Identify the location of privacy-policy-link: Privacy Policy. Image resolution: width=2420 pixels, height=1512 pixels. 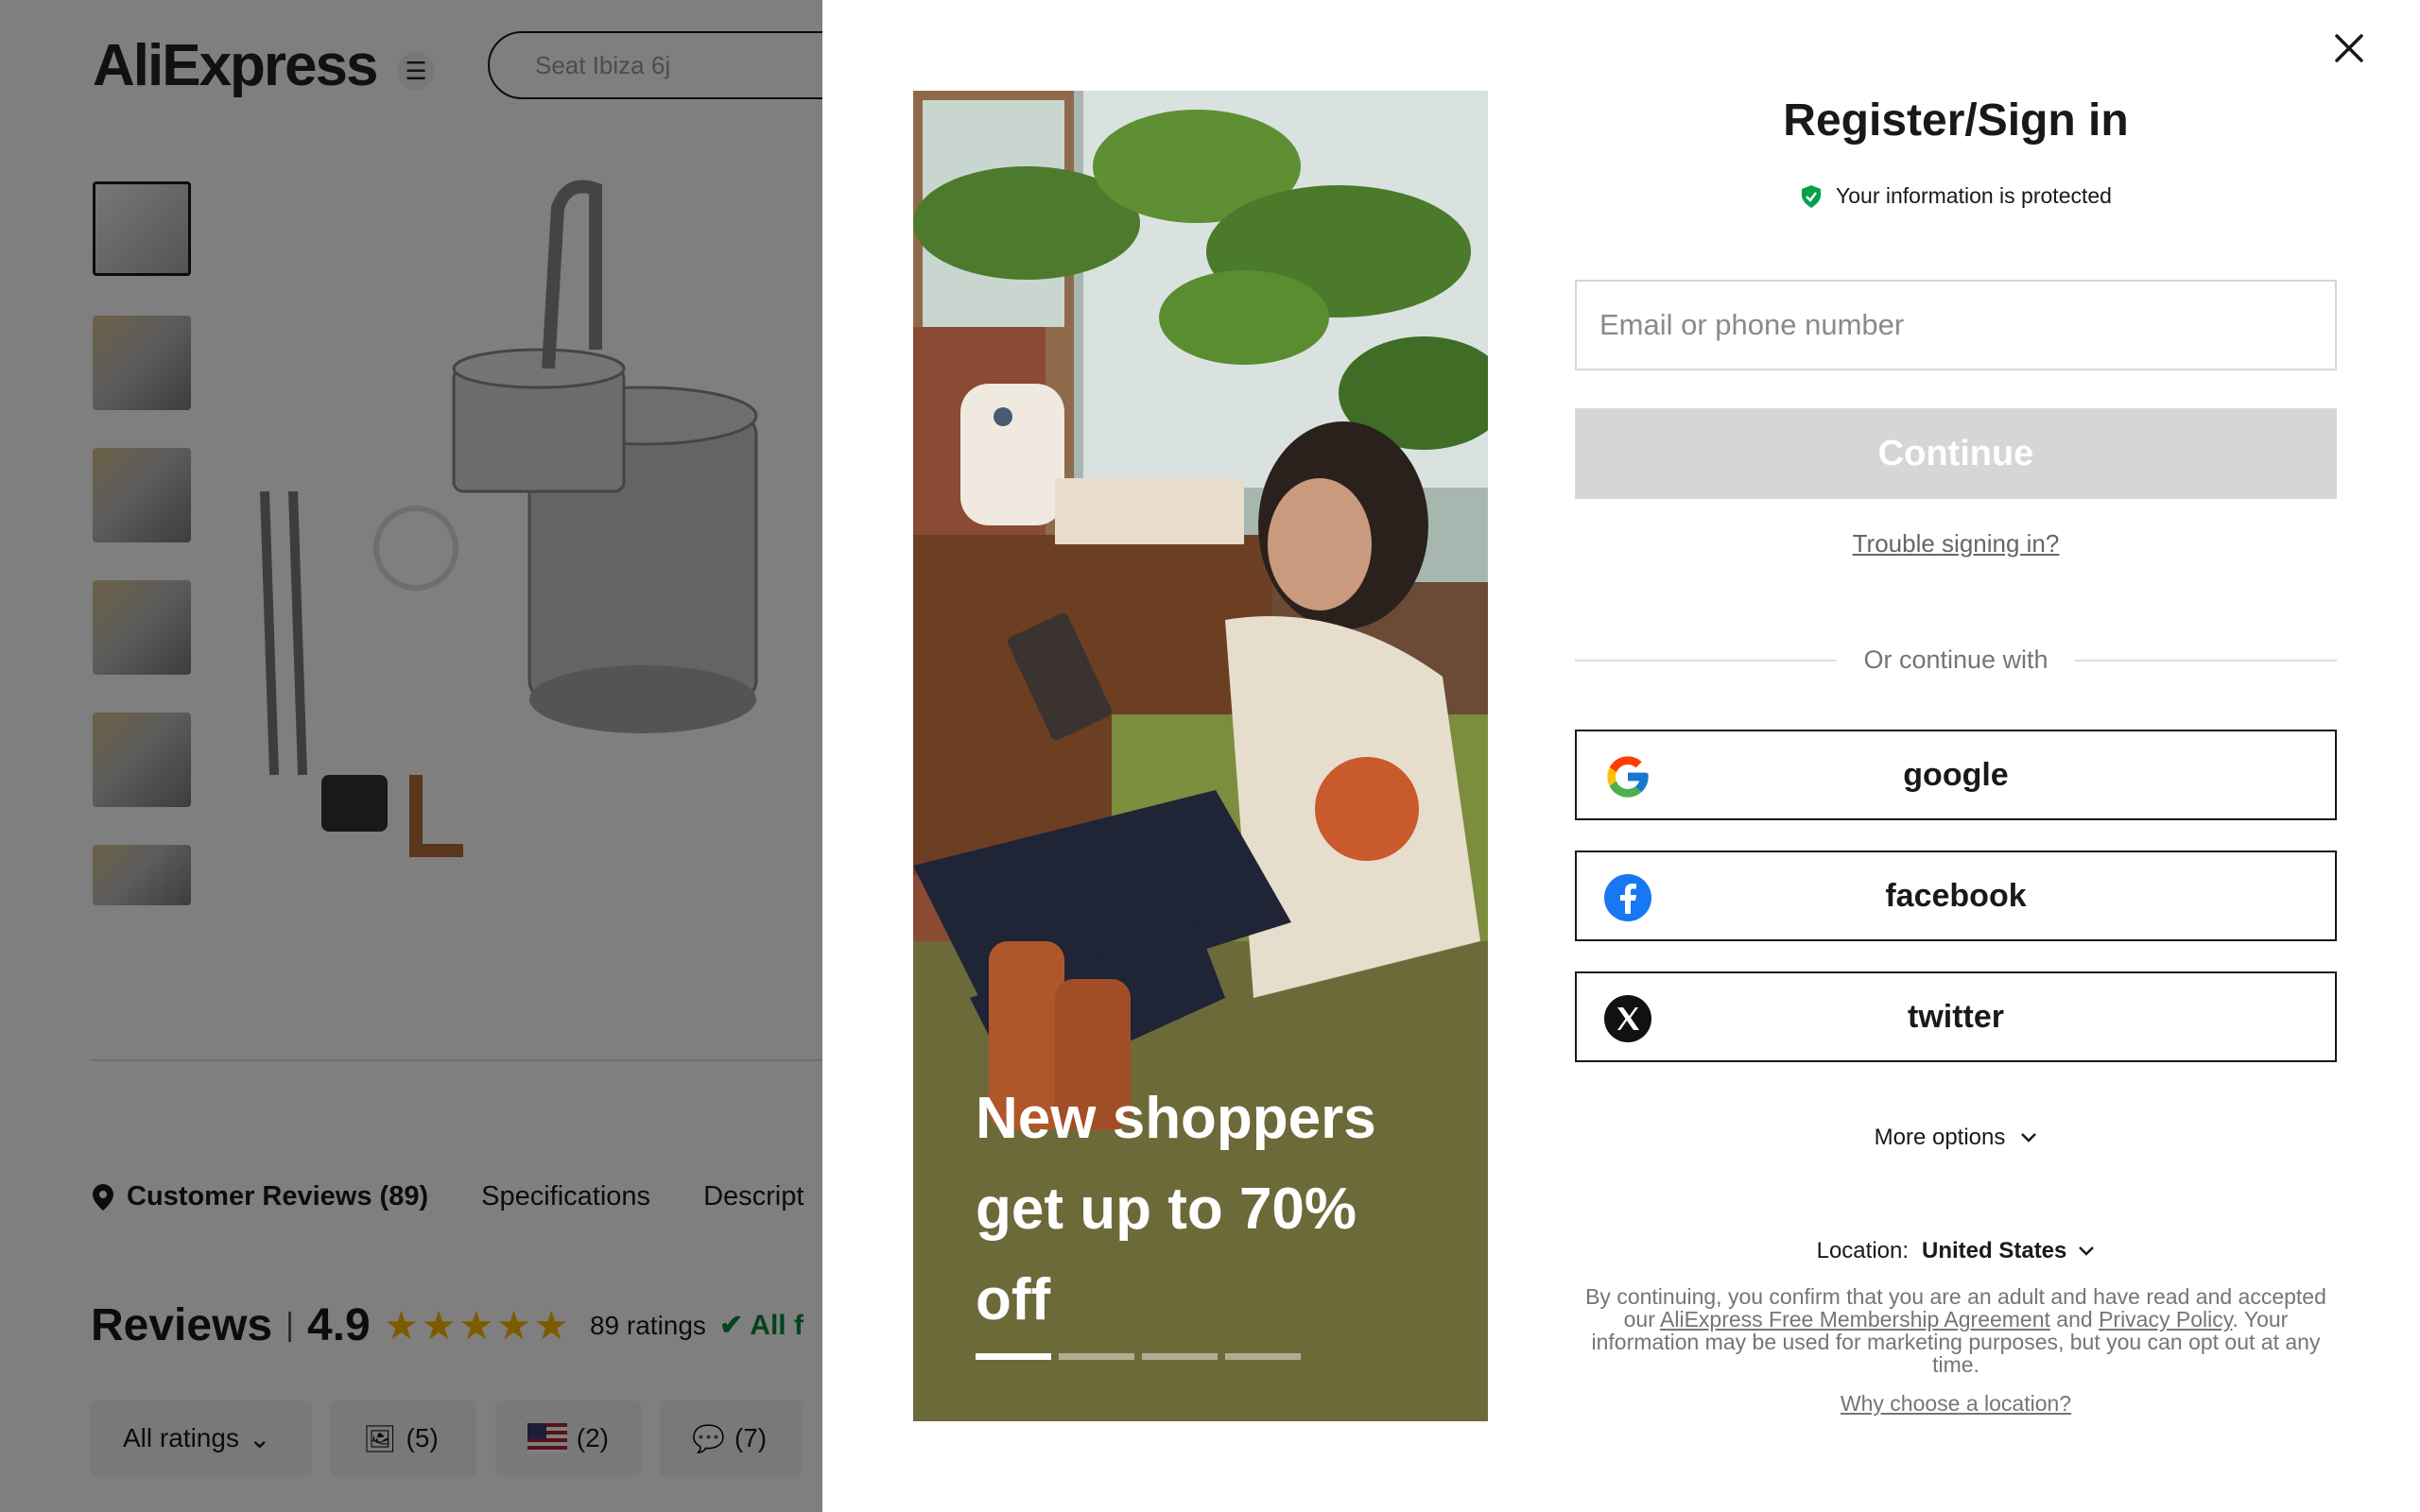
(2166, 1319).